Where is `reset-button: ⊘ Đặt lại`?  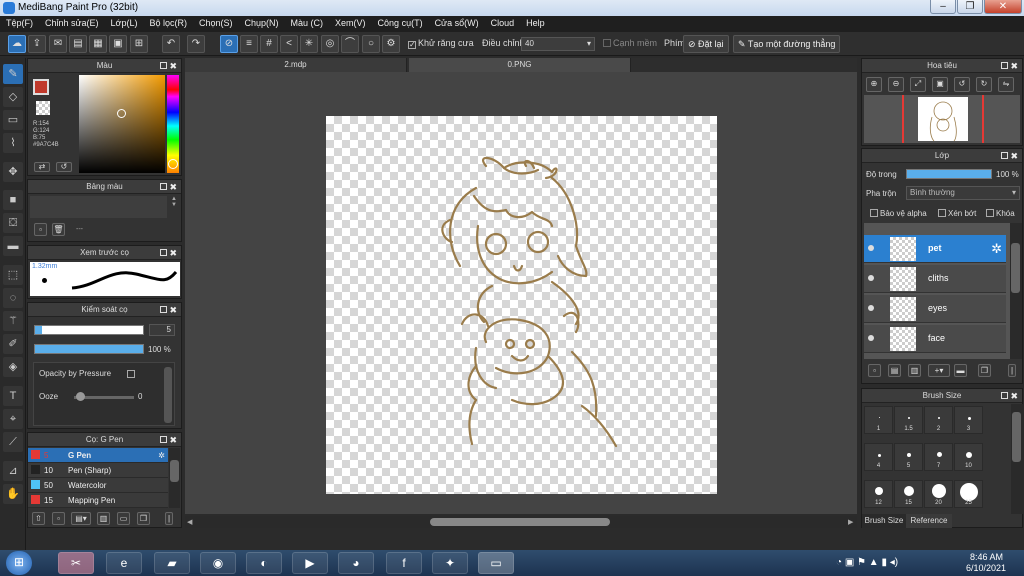
reset-button: ⊘ Đặt lại is located at coordinates (706, 44).